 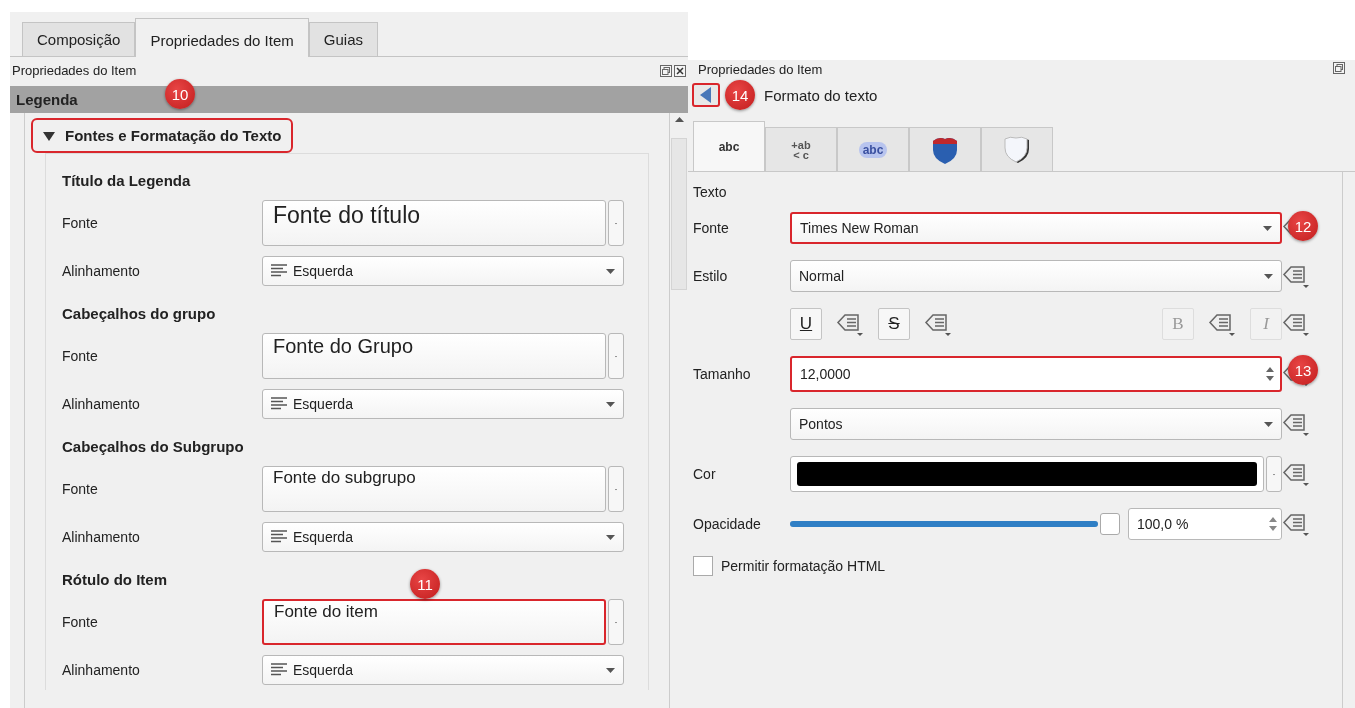 I want to click on collapse-triangle-icon, so click(x=49, y=135).